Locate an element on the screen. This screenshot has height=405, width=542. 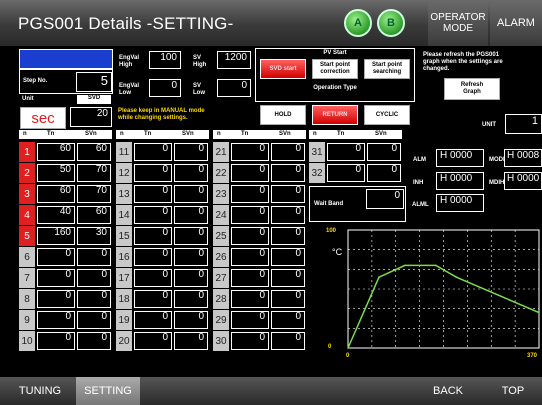
refresh-graph-button: Refresh Graph is located at coordinates (472, 89).